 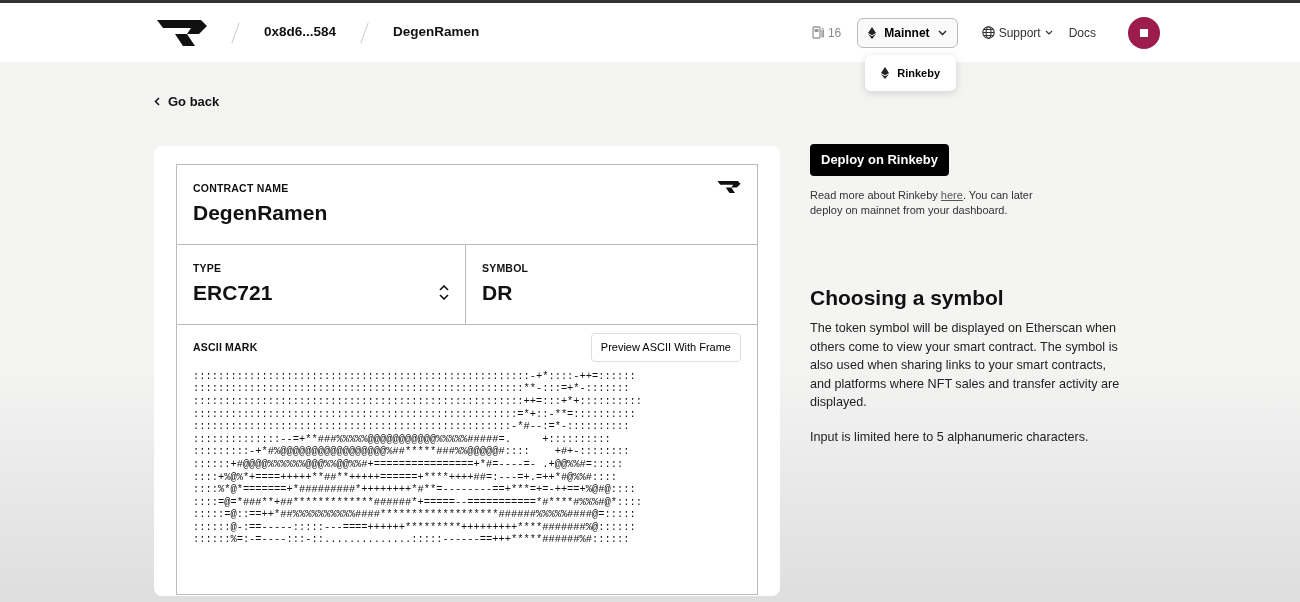 I want to click on symbol-value: DR, so click(x=498, y=292).